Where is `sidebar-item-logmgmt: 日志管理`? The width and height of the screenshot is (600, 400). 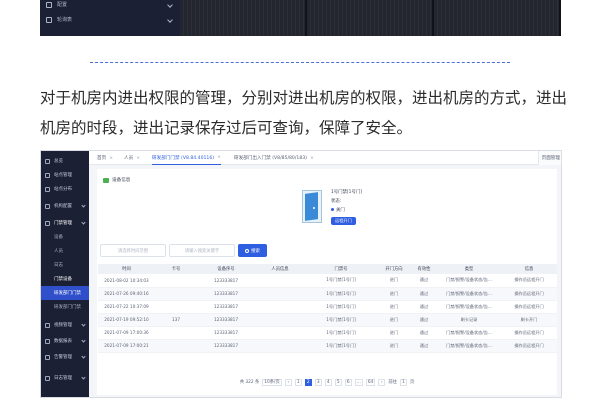
sidebar-item-logmgmt: 日志管理 is located at coordinates (65, 378).